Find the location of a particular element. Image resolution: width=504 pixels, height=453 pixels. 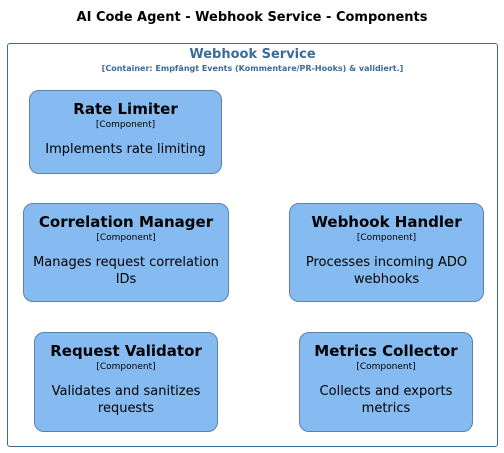

component-name: Correlation Manager is located at coordinates (126, 222).